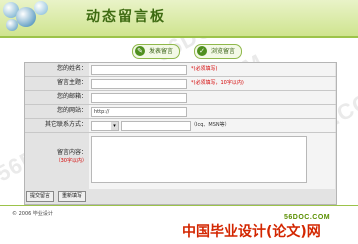 The width and height of the screenshot is (358, 244). I want to click on page-title: 动态留言板, so click(126, 17).